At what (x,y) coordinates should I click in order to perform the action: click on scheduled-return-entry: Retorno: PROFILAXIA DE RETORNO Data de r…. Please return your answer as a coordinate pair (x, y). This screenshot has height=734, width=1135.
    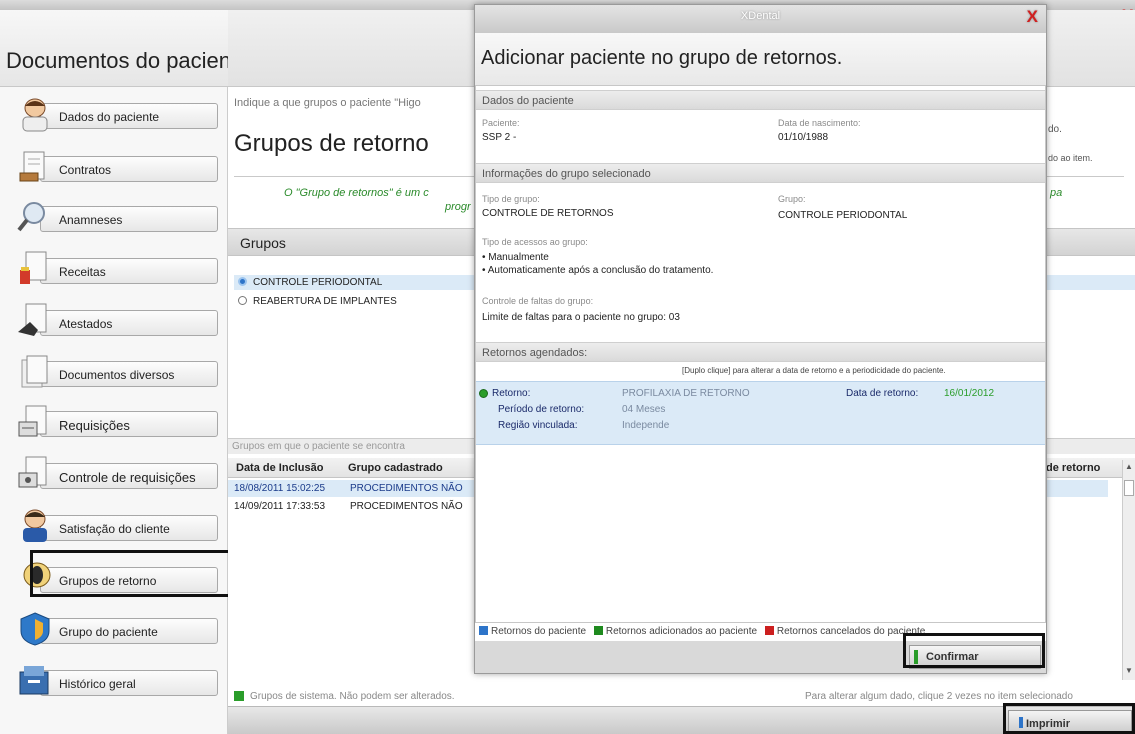
    Looking at the image, I should click on (760, 413).